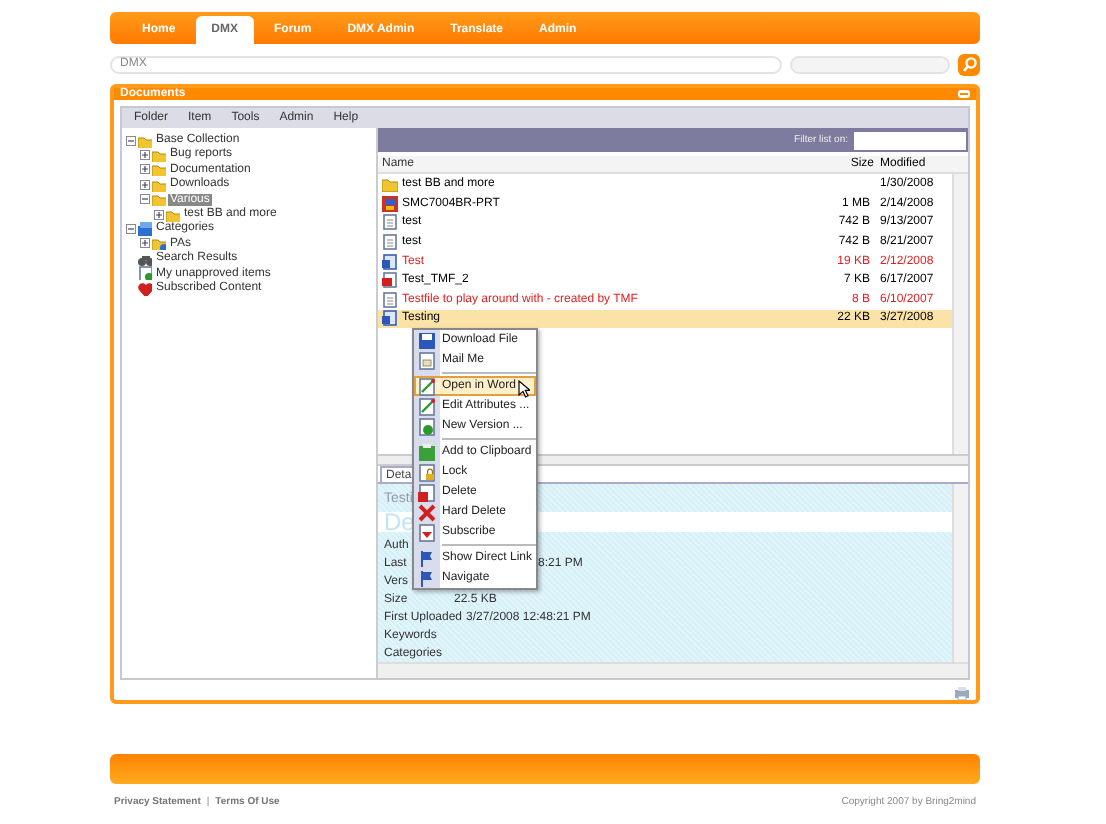 This screenshot has height=824, width=1106. What do you see at coordinates (962, 693) in the screenshot?
I see `print-icon` at bounding box center [962, 693].